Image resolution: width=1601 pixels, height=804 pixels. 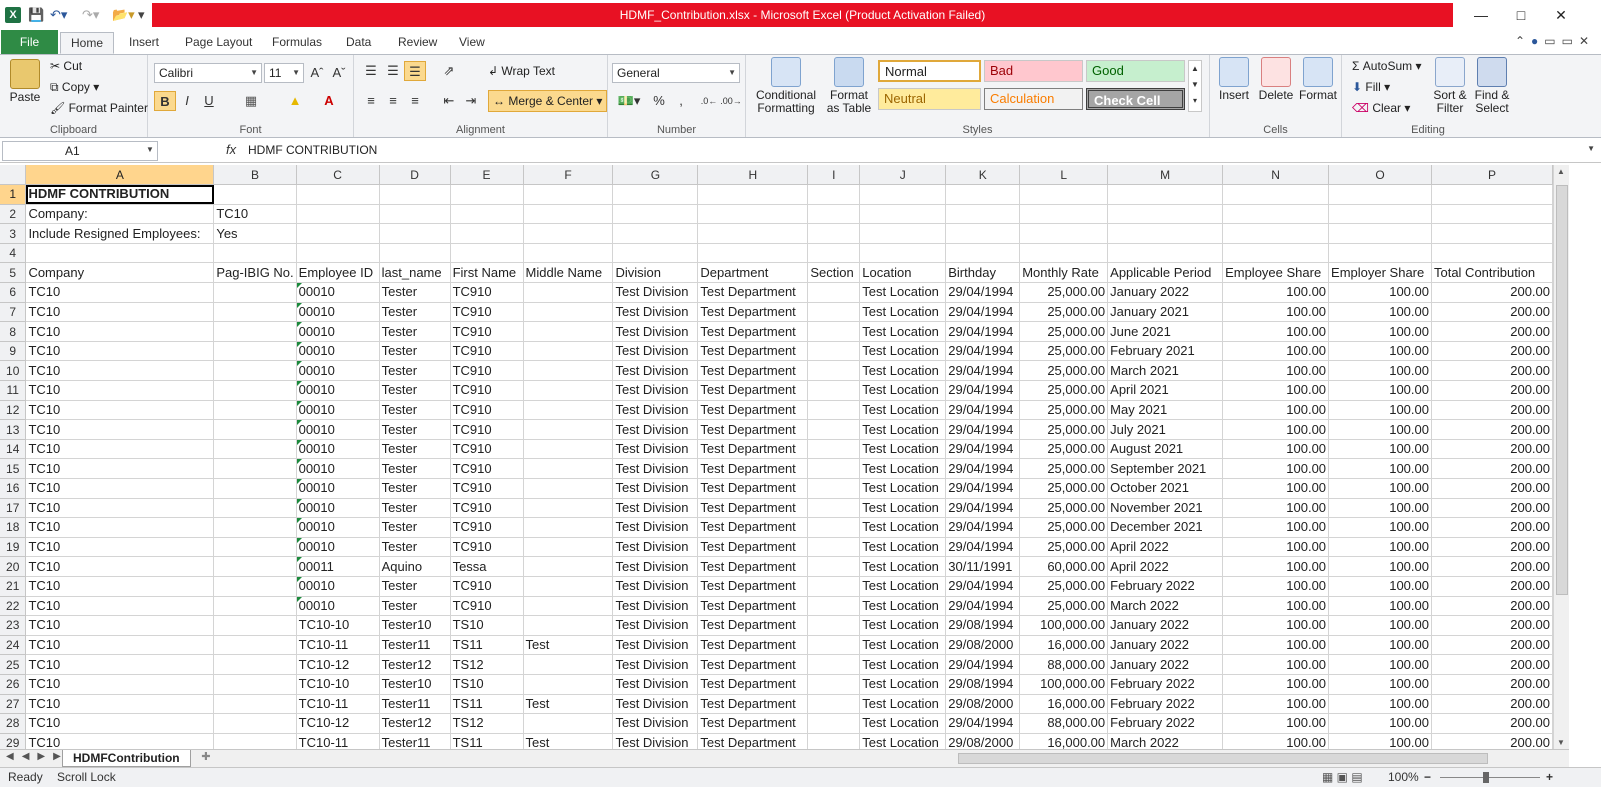 What do you see at coordinates (415, 410) in the screenshot?
I see `cell: Tester` at bounding box center [415, 410].